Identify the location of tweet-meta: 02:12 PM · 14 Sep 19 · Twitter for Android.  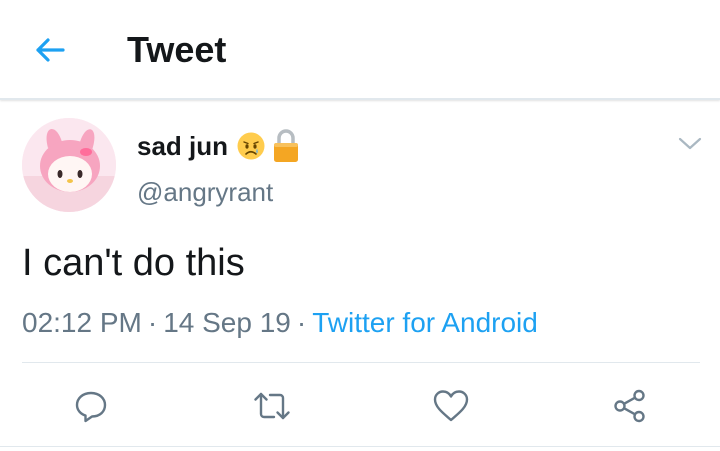
(280, 323).